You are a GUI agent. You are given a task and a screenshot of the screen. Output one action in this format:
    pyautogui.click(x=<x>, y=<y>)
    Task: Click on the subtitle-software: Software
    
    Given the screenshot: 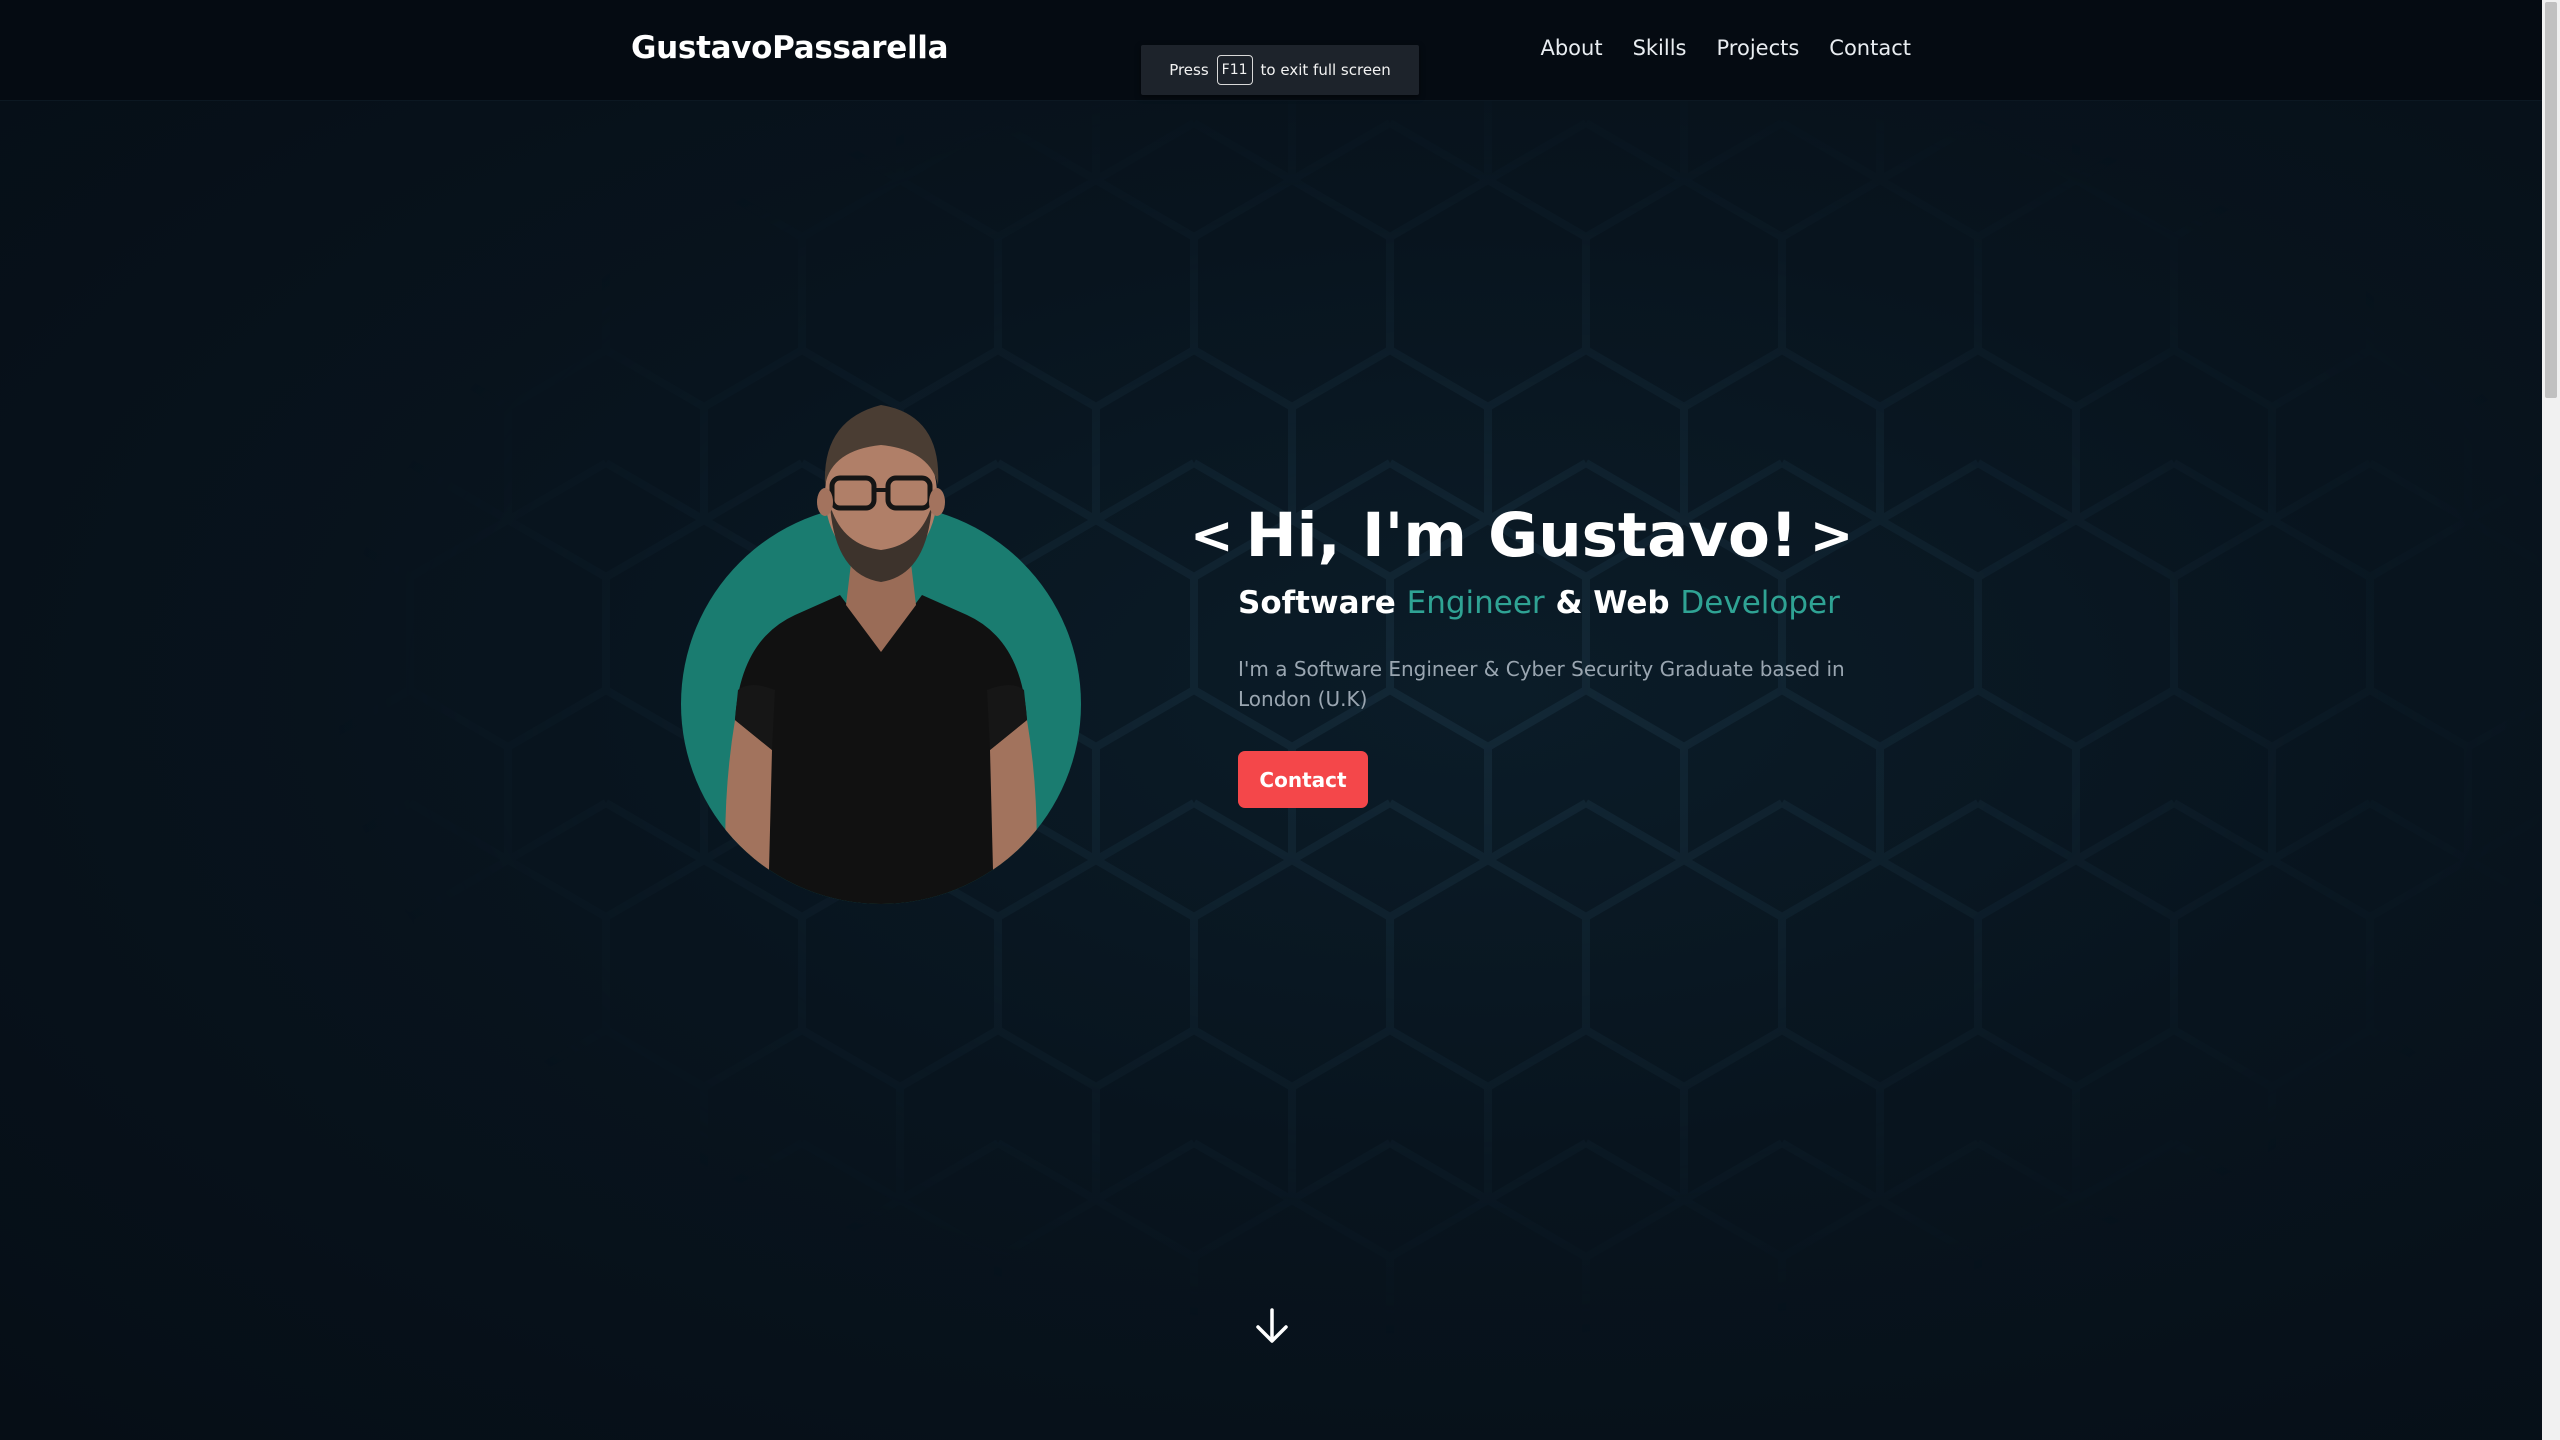 What is the action you would take?
    pyautogui.click(x=1317, y=603)
    